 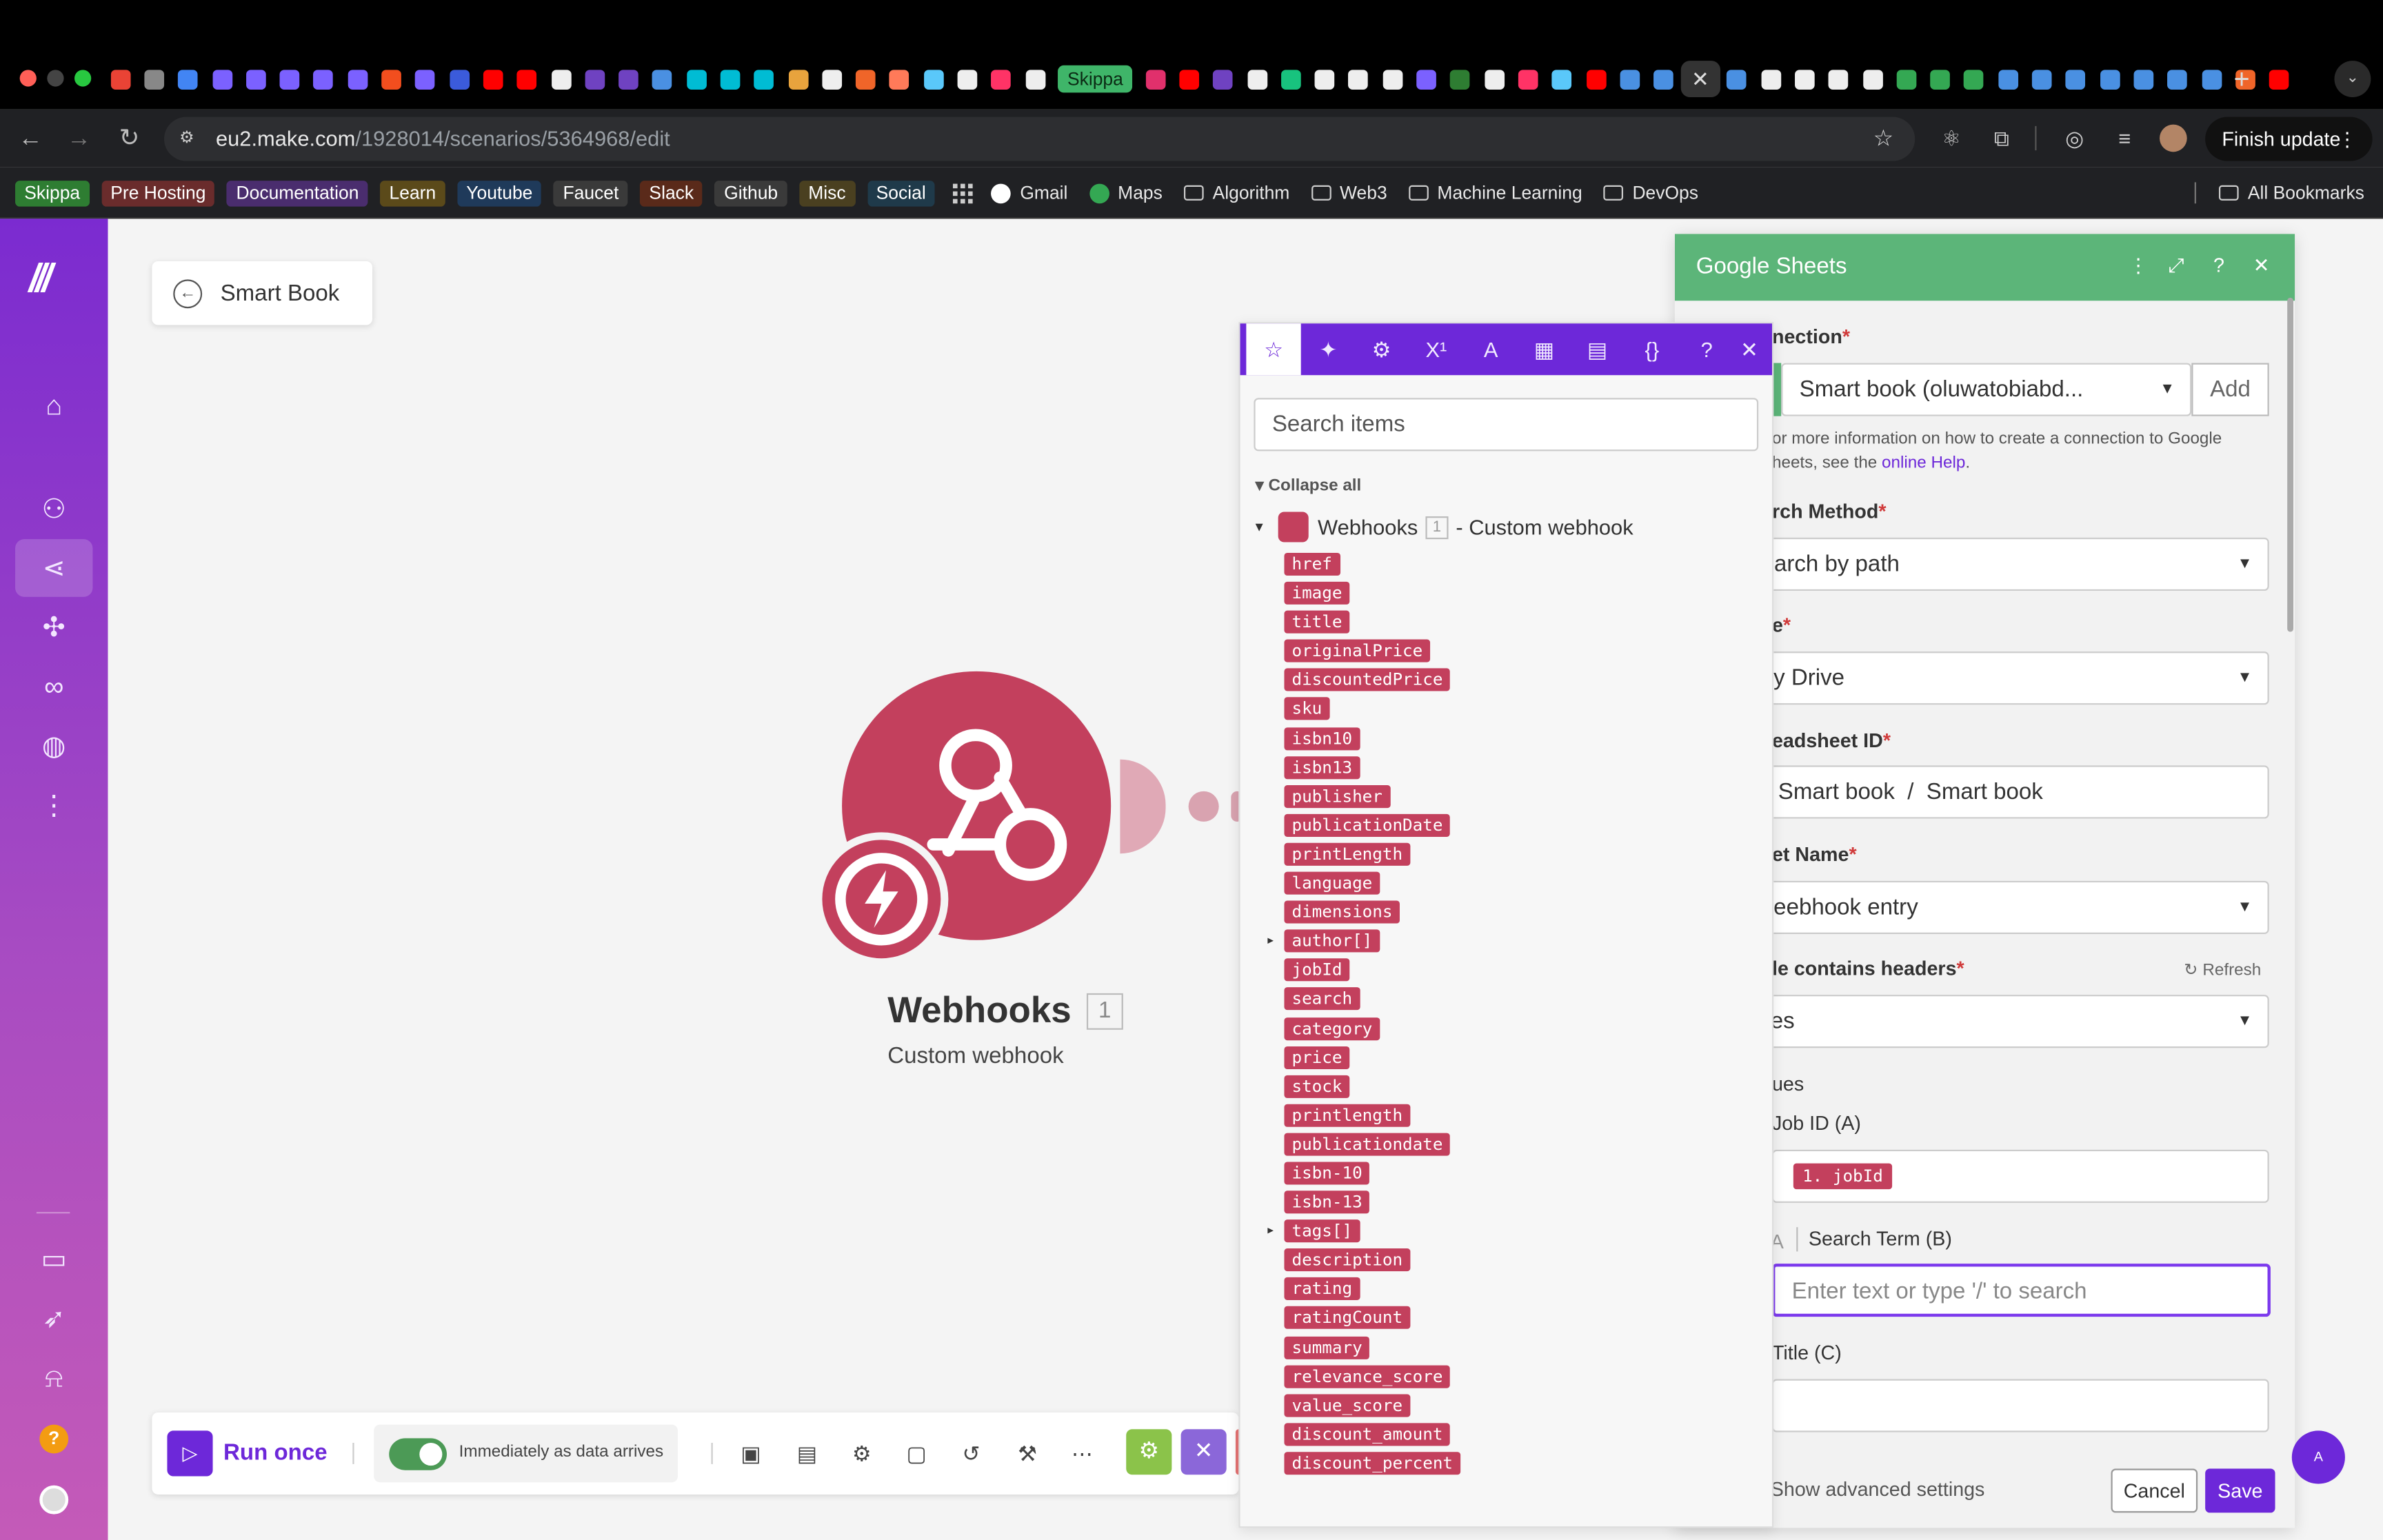 I want to click on connections-icon: ∞, so click(x=53, y=687).